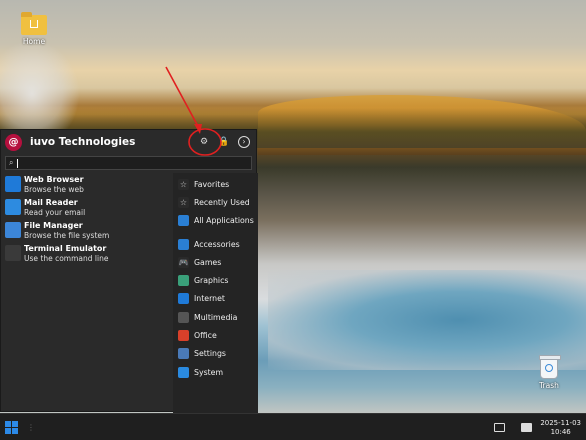 The height and width of the screenshot is (440, 586). I want to click on favorite-name: Terminal Emulator, so click(65, 248).